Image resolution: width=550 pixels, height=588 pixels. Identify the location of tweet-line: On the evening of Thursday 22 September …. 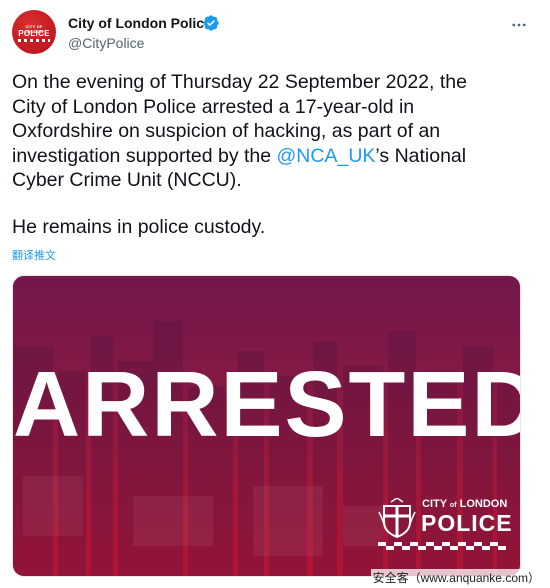
(239, 82).